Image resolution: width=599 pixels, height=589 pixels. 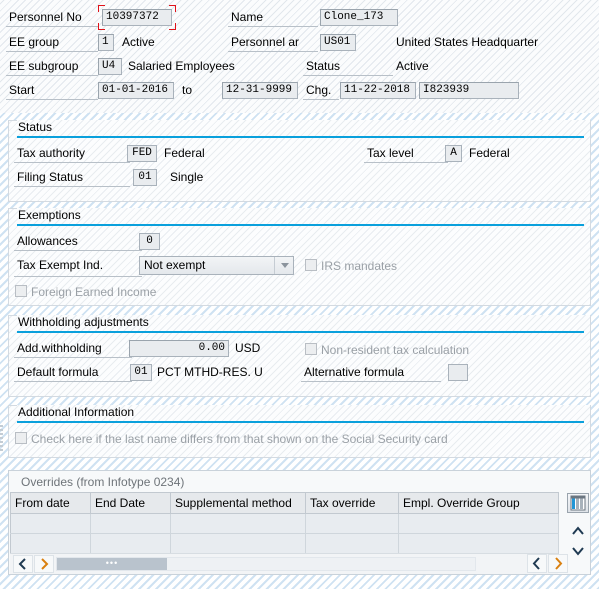 What do you see at coordinates (73, 349) in the screenshot?
I see `add-withholding-label: Add.withholding` at bounding box center [73, 349].